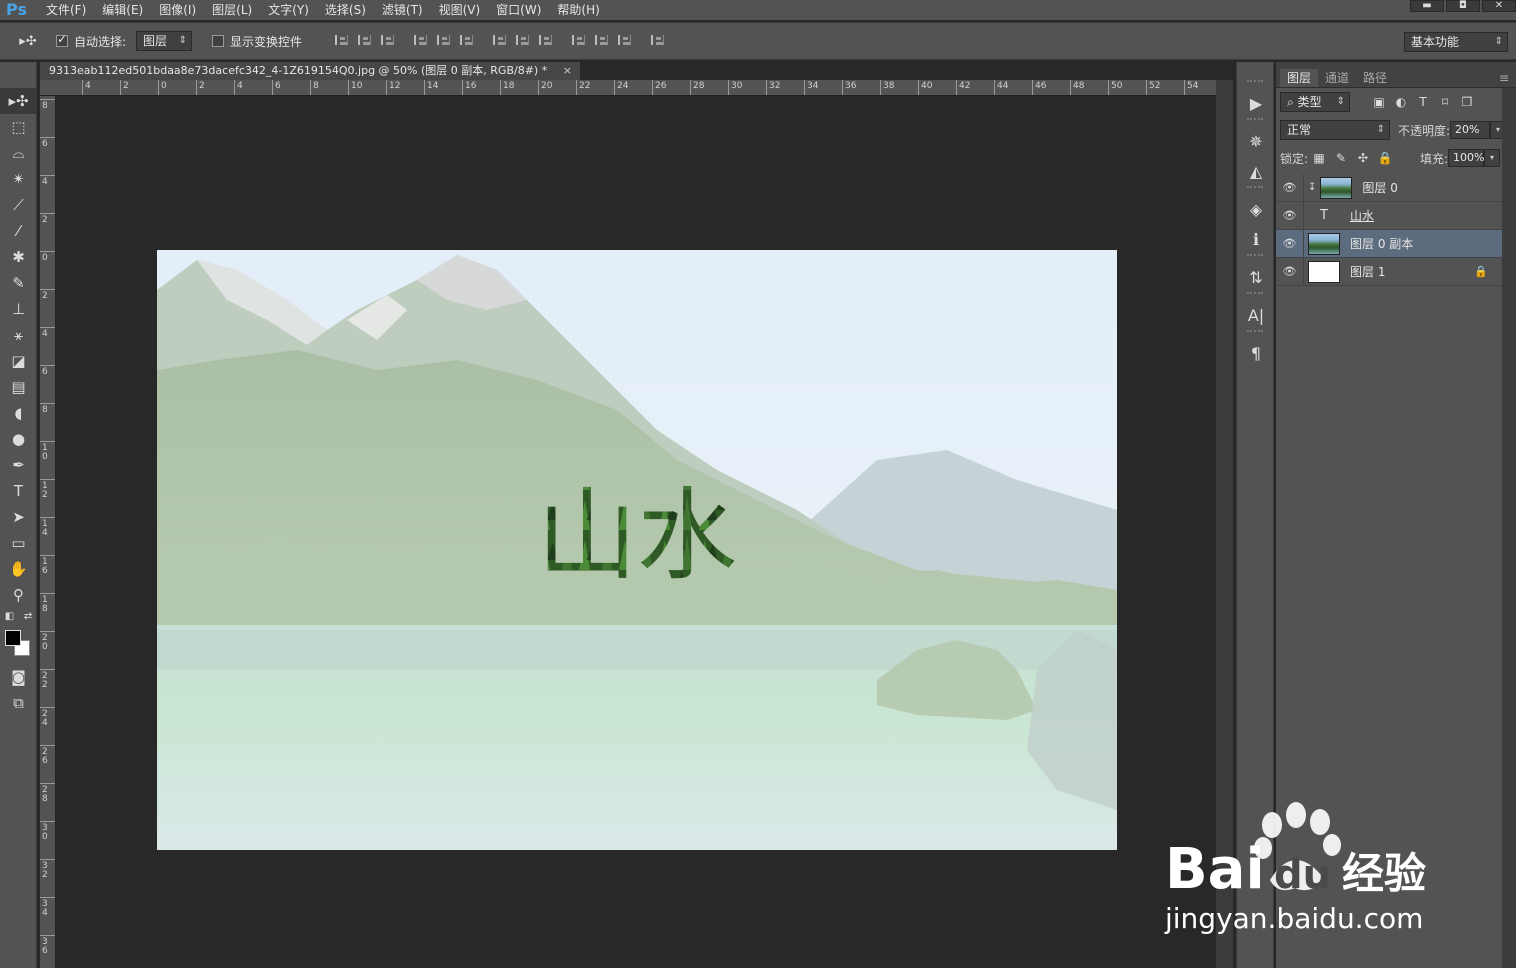 The image size is (1516, 968). What do you see at coordinates (1456, 42) in the screenshot?
I see `workspace-select: 基本功能` at bounding box center [1456, 42].